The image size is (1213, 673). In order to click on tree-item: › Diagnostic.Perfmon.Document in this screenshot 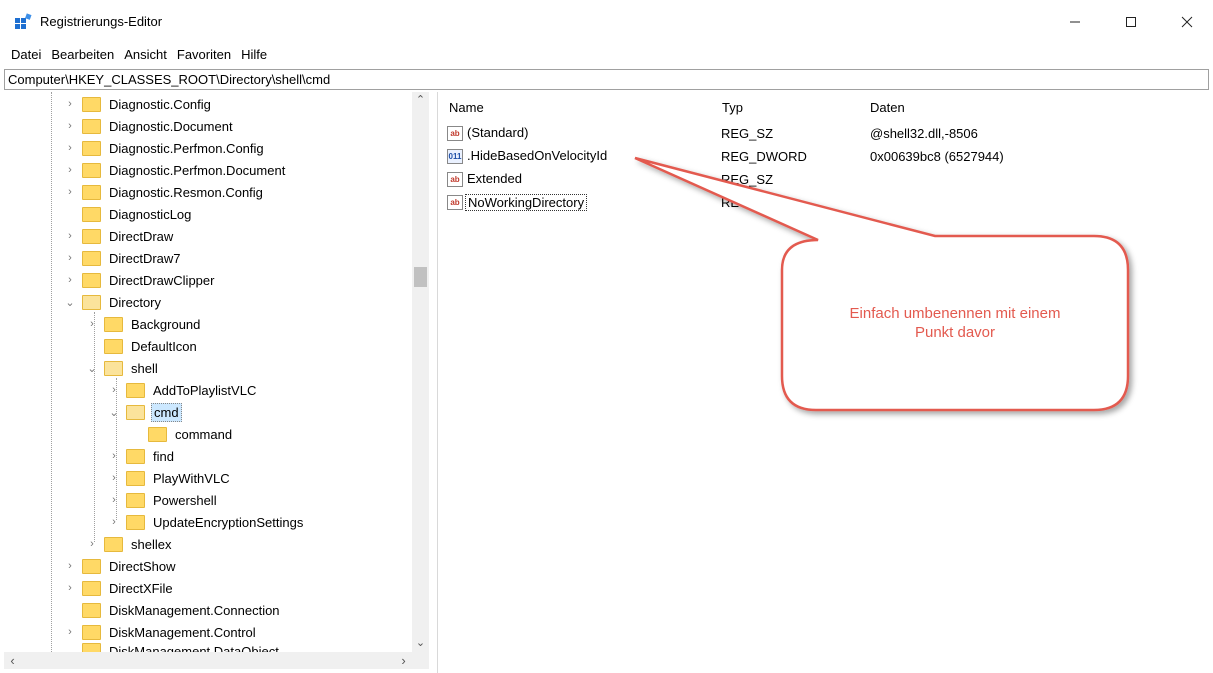, I will do `click(175, 170)`.